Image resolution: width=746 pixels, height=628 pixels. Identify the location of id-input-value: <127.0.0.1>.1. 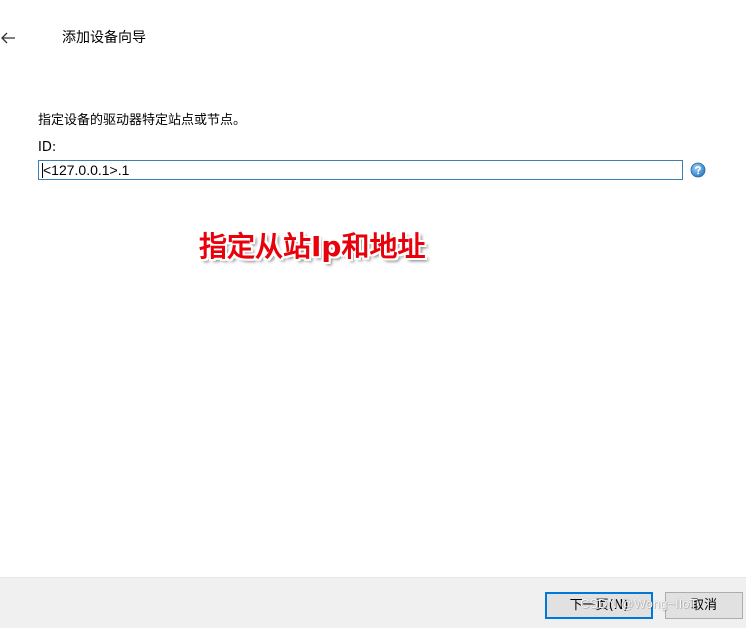
(86, 170).